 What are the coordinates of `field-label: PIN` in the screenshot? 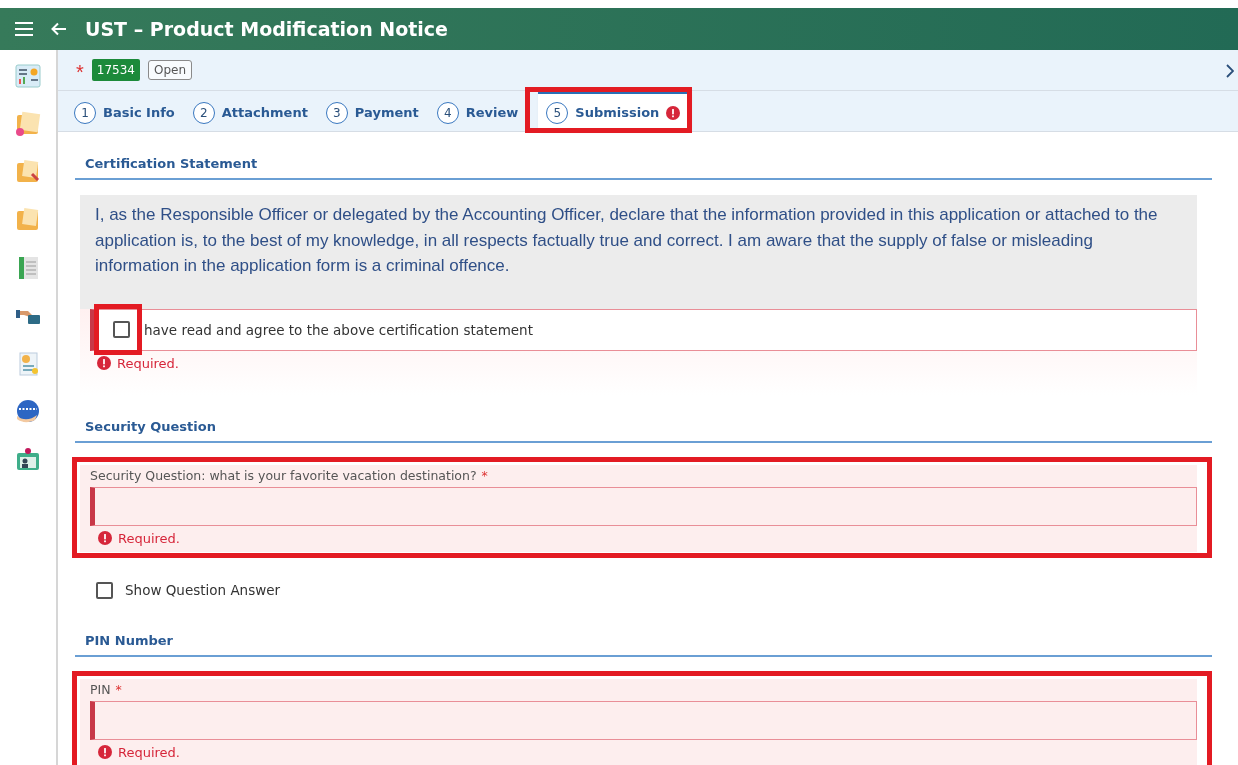 It's located at (100, 689).